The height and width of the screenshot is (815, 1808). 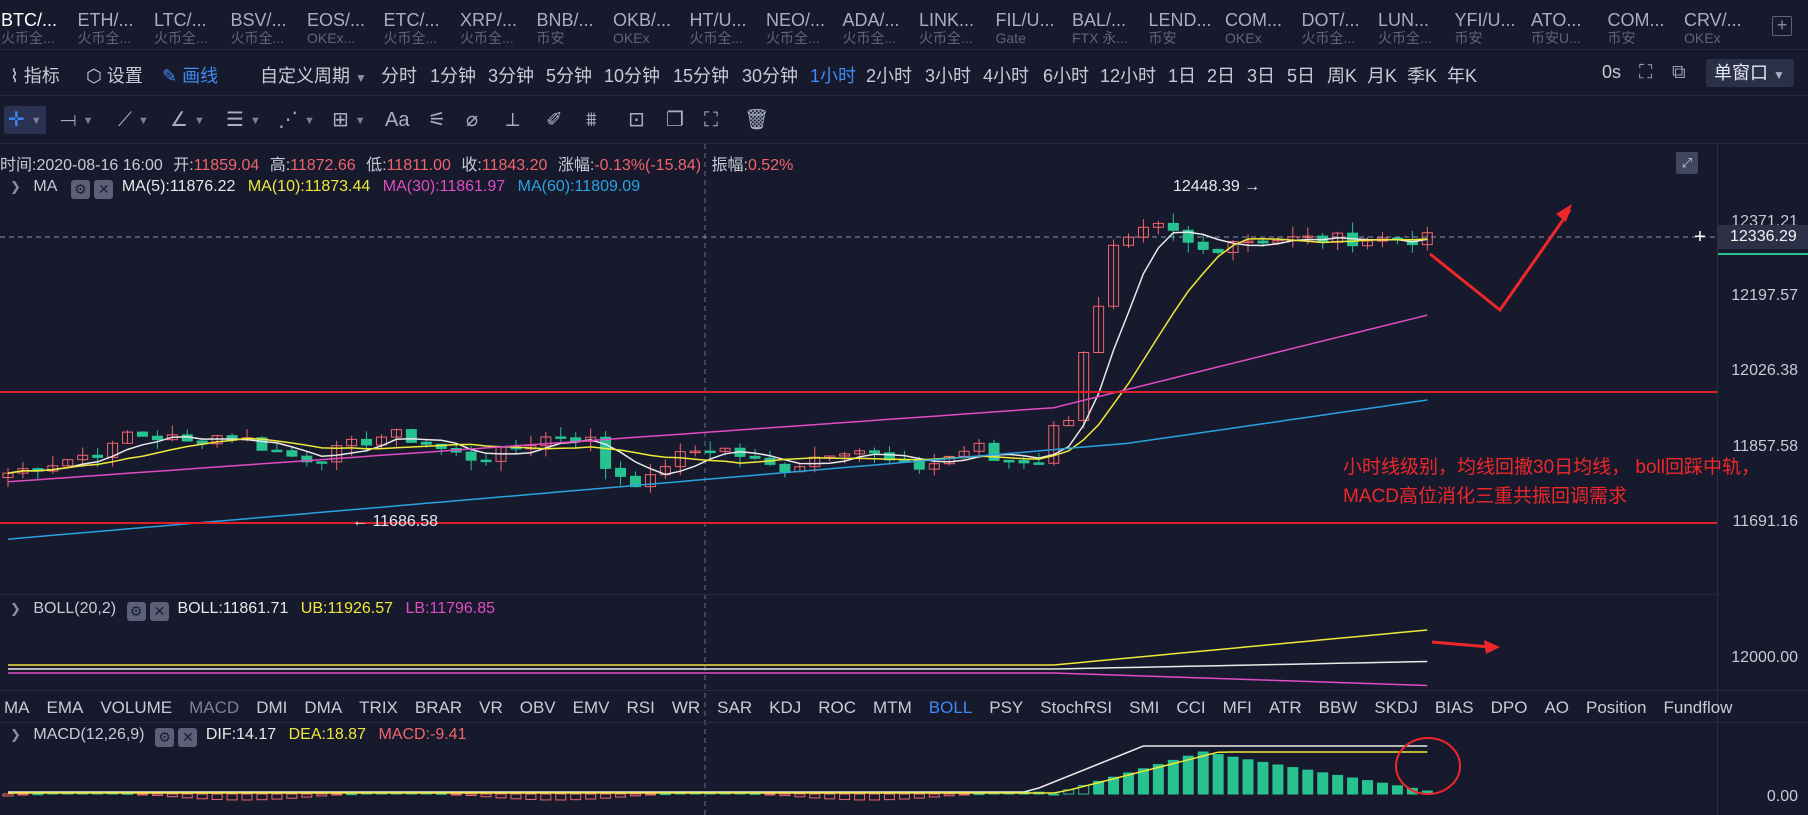 I want to click on ma5-value: MA(5):11876.22, so click(x=178, y=186).